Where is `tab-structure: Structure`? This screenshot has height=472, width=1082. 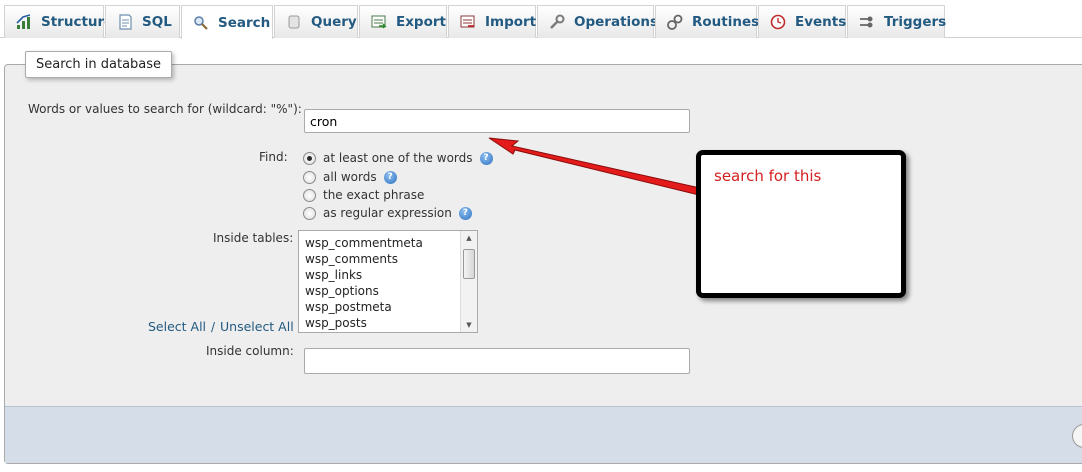 tab-structure: Structure is located at coordinates (58, 21).